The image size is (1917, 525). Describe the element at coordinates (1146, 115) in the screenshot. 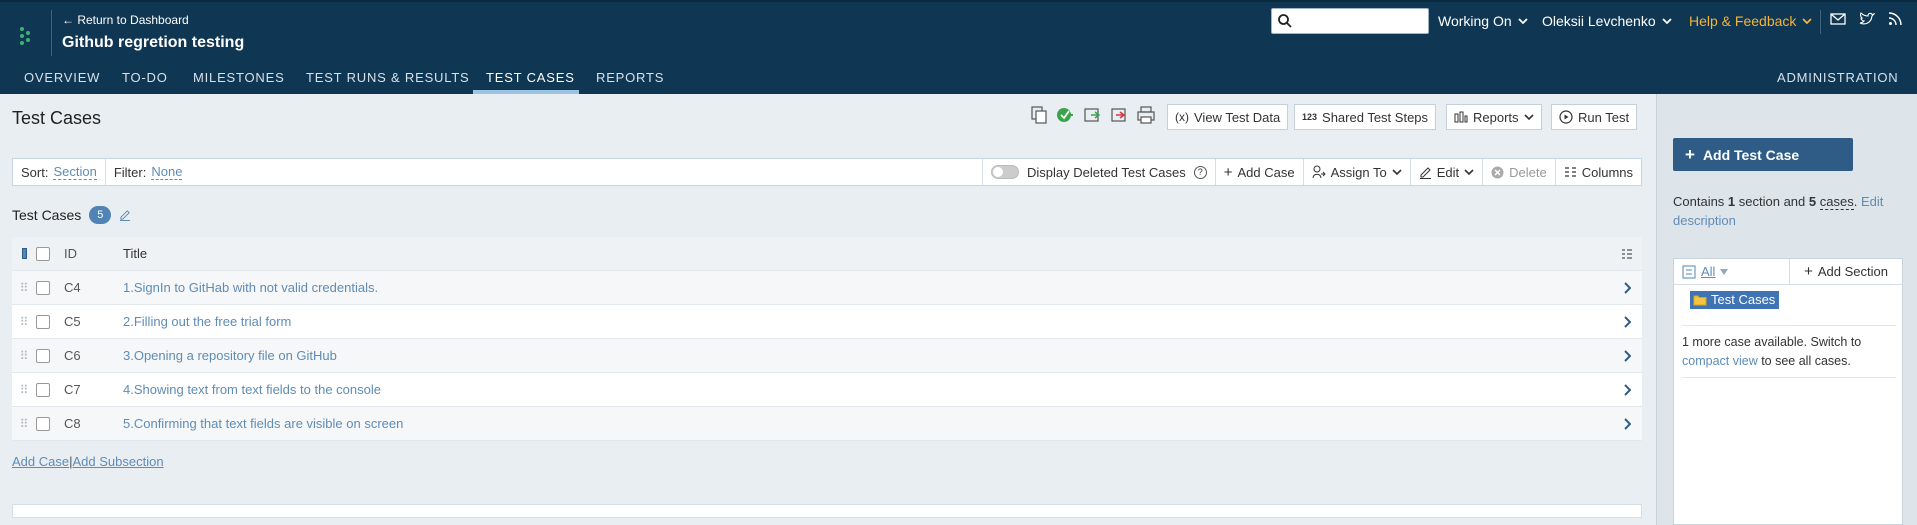

I see `print-icon` at that location.